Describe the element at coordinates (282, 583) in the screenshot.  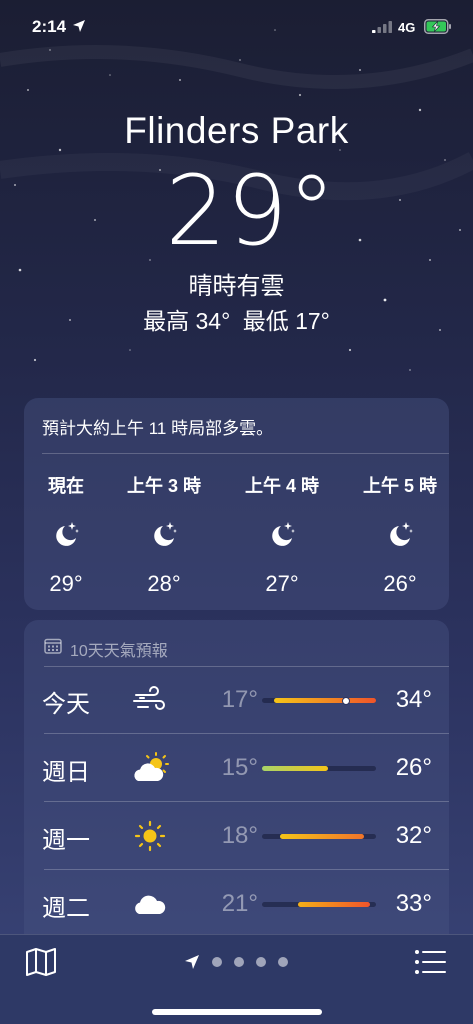
I see `hour-temperature: 27°` at that location.